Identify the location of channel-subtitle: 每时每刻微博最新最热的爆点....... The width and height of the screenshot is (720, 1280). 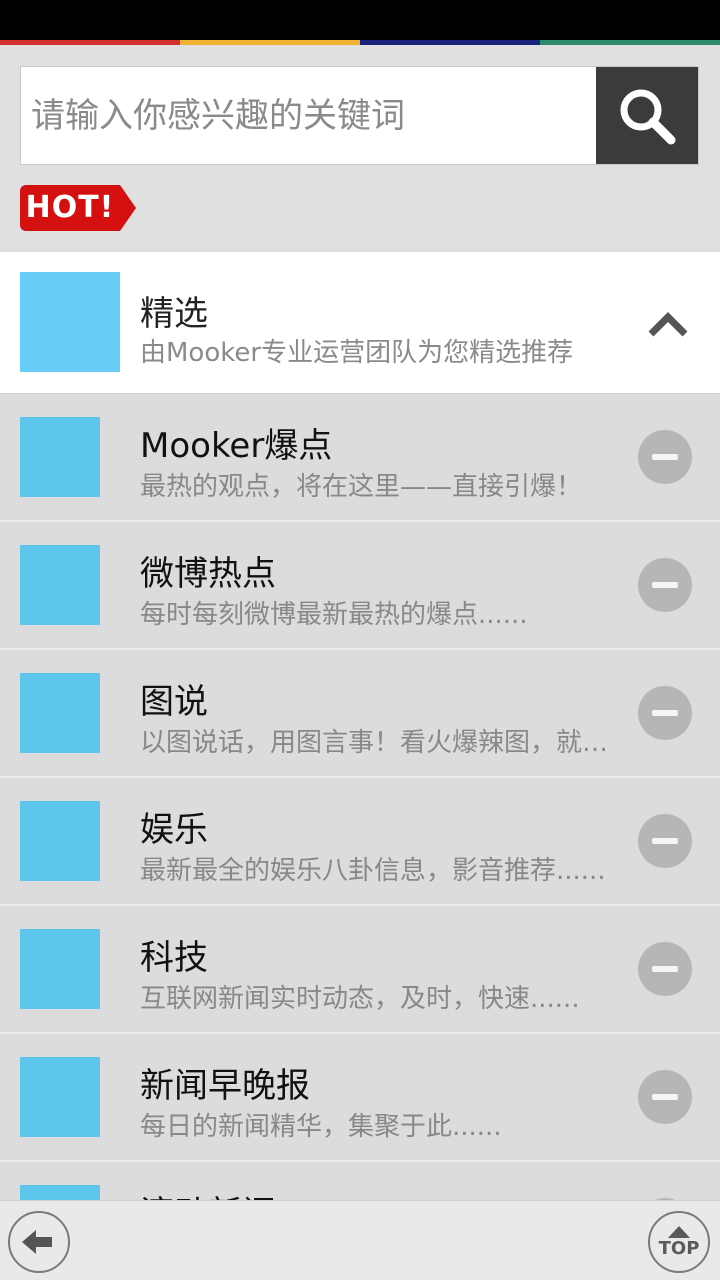
(334, 615).